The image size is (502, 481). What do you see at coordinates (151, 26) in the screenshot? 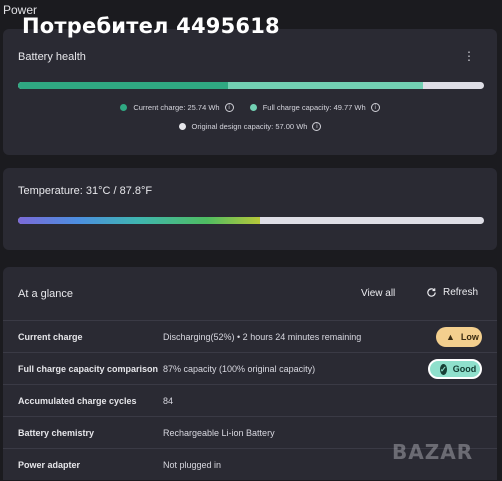
I see `overlay-title: Потребител 4495618` at bounding box center [151, 26].